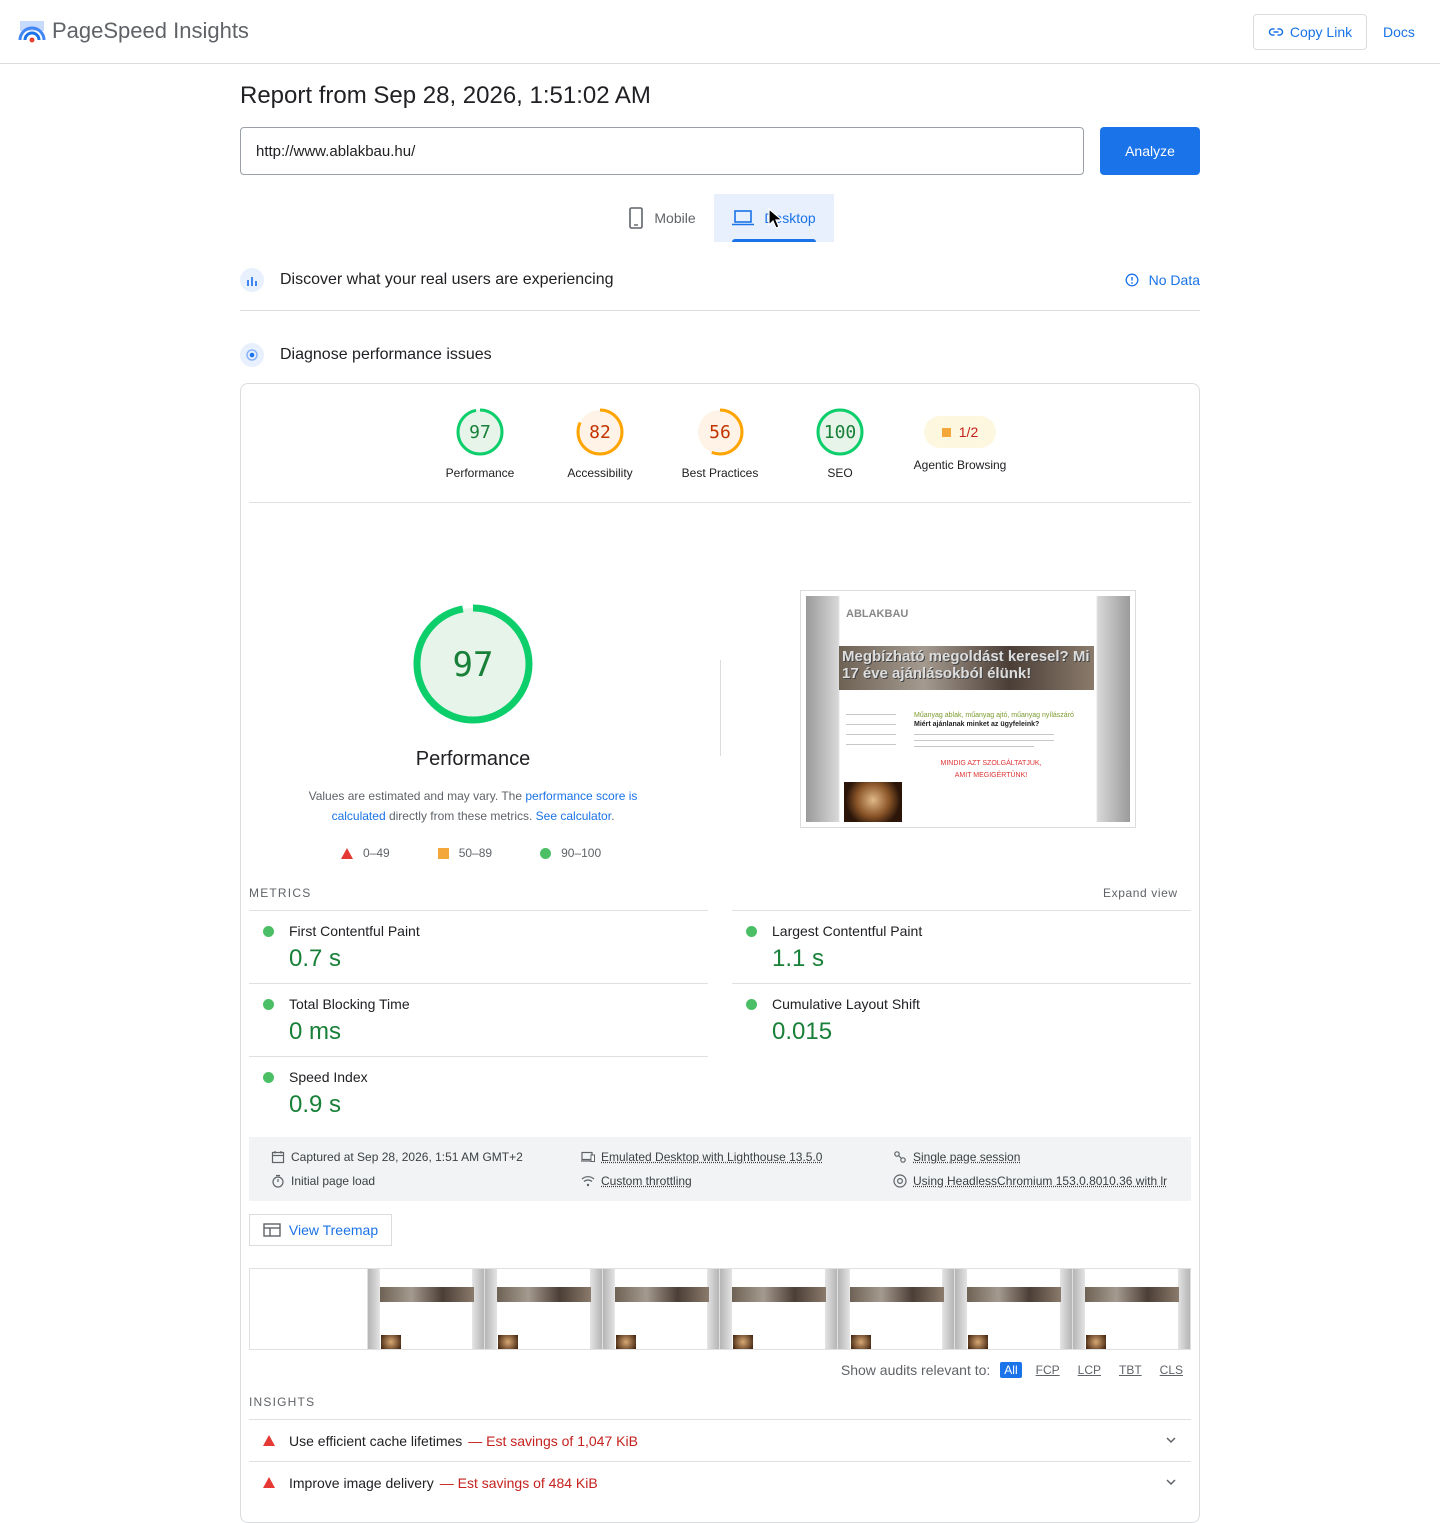 The height and width of the screenshot is (1523, 1440). What do you see at coordinates (272, 1230) in the screenshot?
I see `treemap-icon` at bounding box center [272, 1230].